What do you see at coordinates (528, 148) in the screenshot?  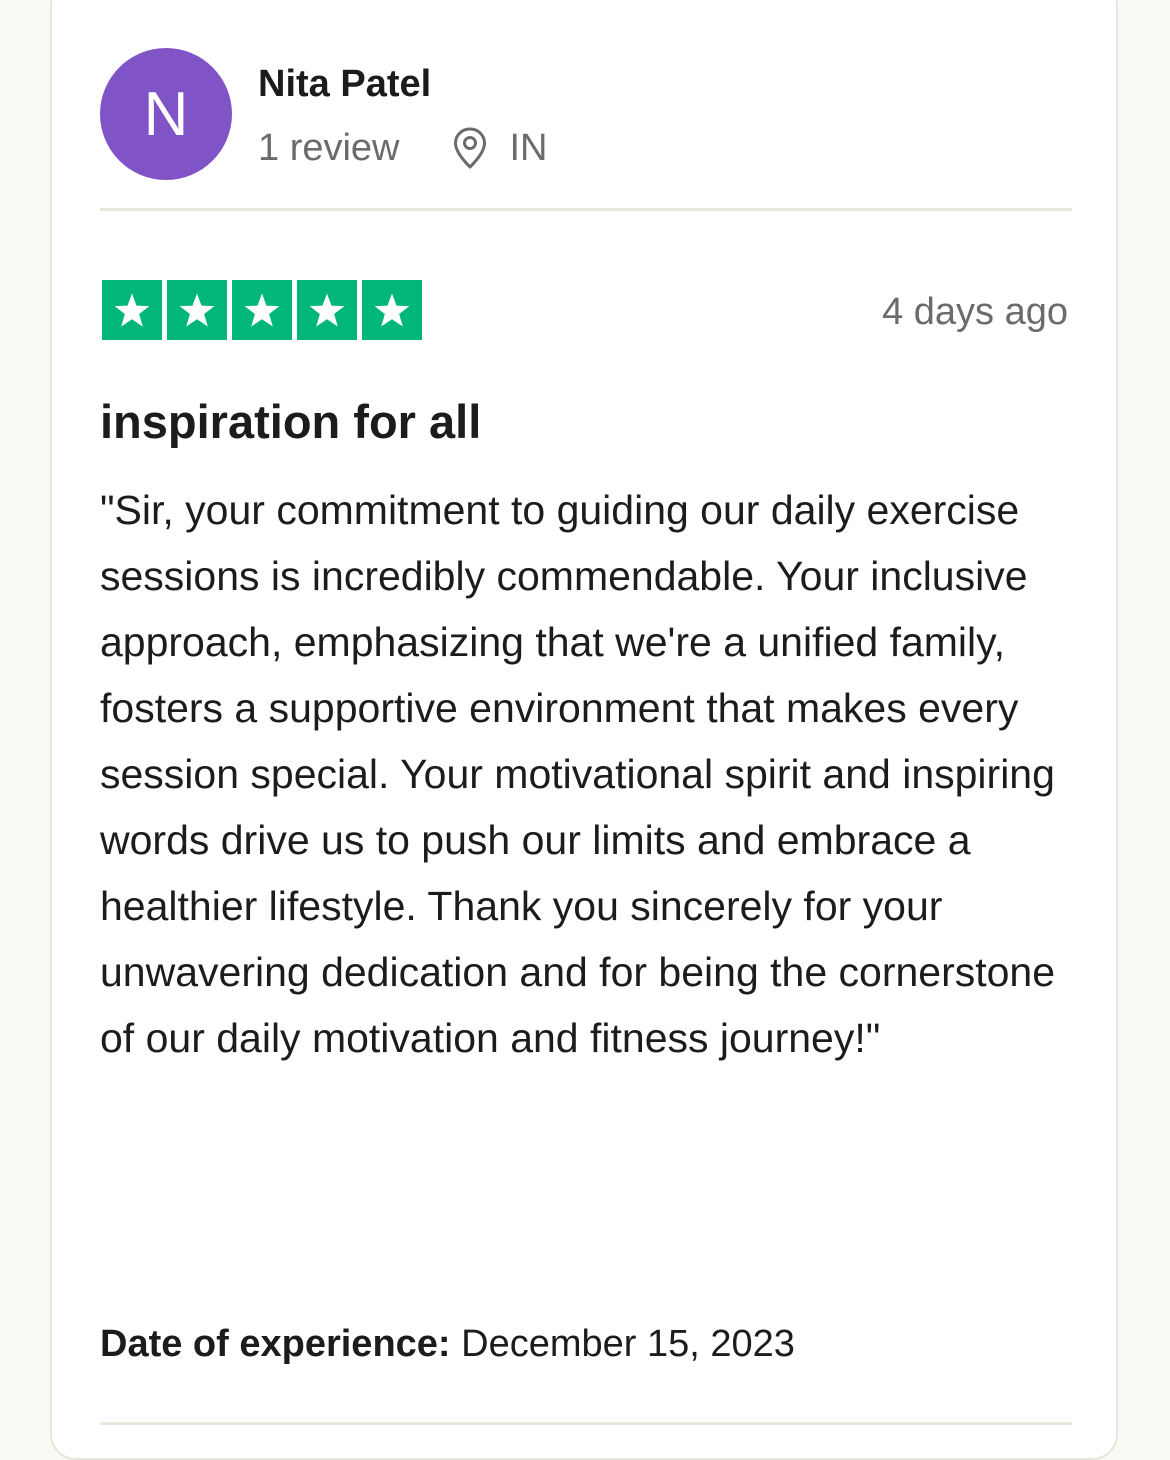 I see `reviewer-country: IN` at bounding box center [528, 148].